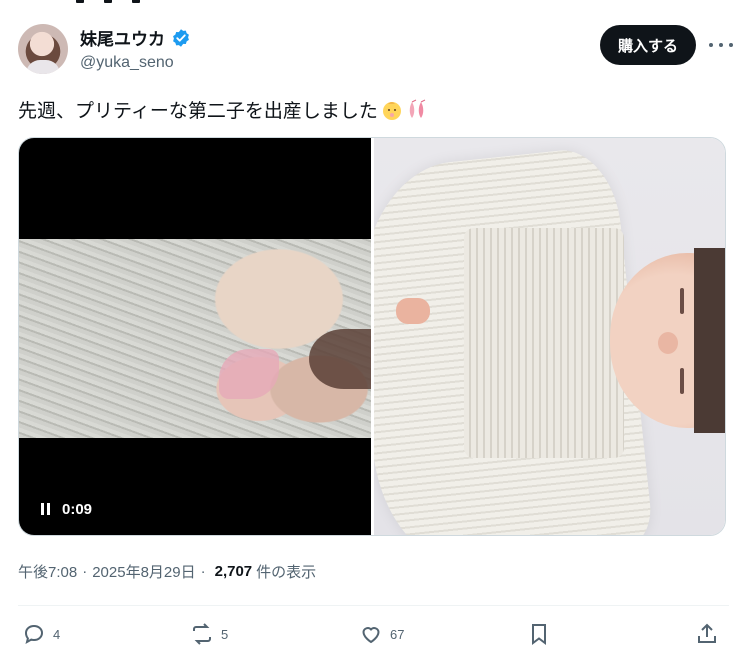 This screenshot has width=751, height=663. I want to click on repost-icon, so click(202, 634).